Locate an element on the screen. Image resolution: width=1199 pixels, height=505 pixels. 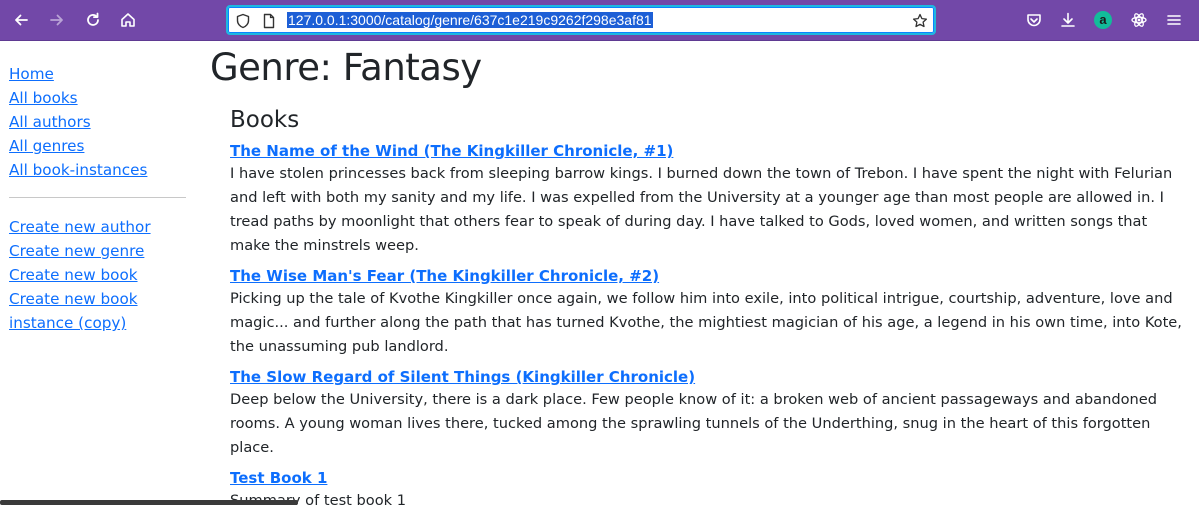
page-title: Genre: Fantasy is located at coordinates (346, 67).